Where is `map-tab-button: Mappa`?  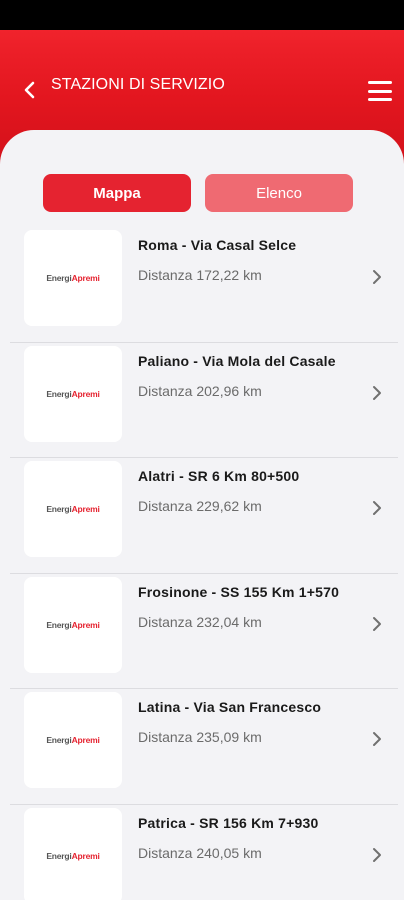 map-tab-button: Mappa is located at coordinates (117, 193).